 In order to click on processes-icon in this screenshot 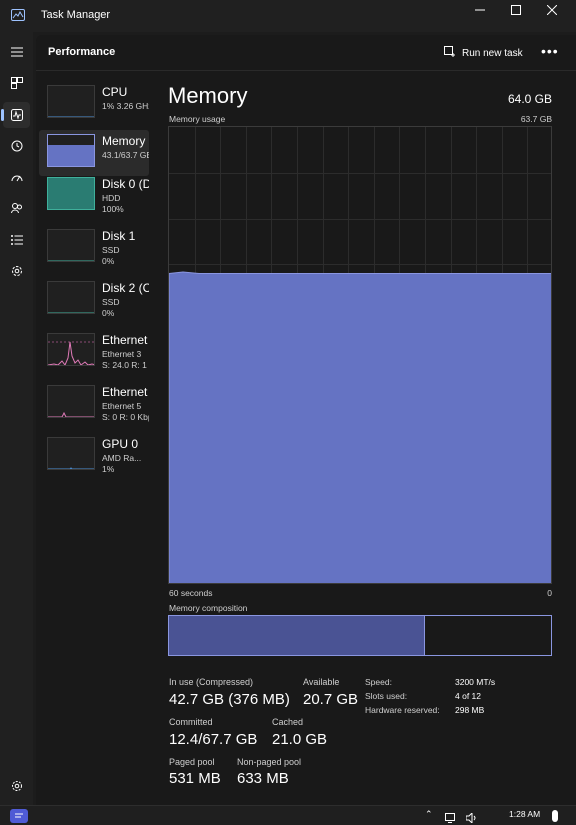, I will do `click(16, 83)`.